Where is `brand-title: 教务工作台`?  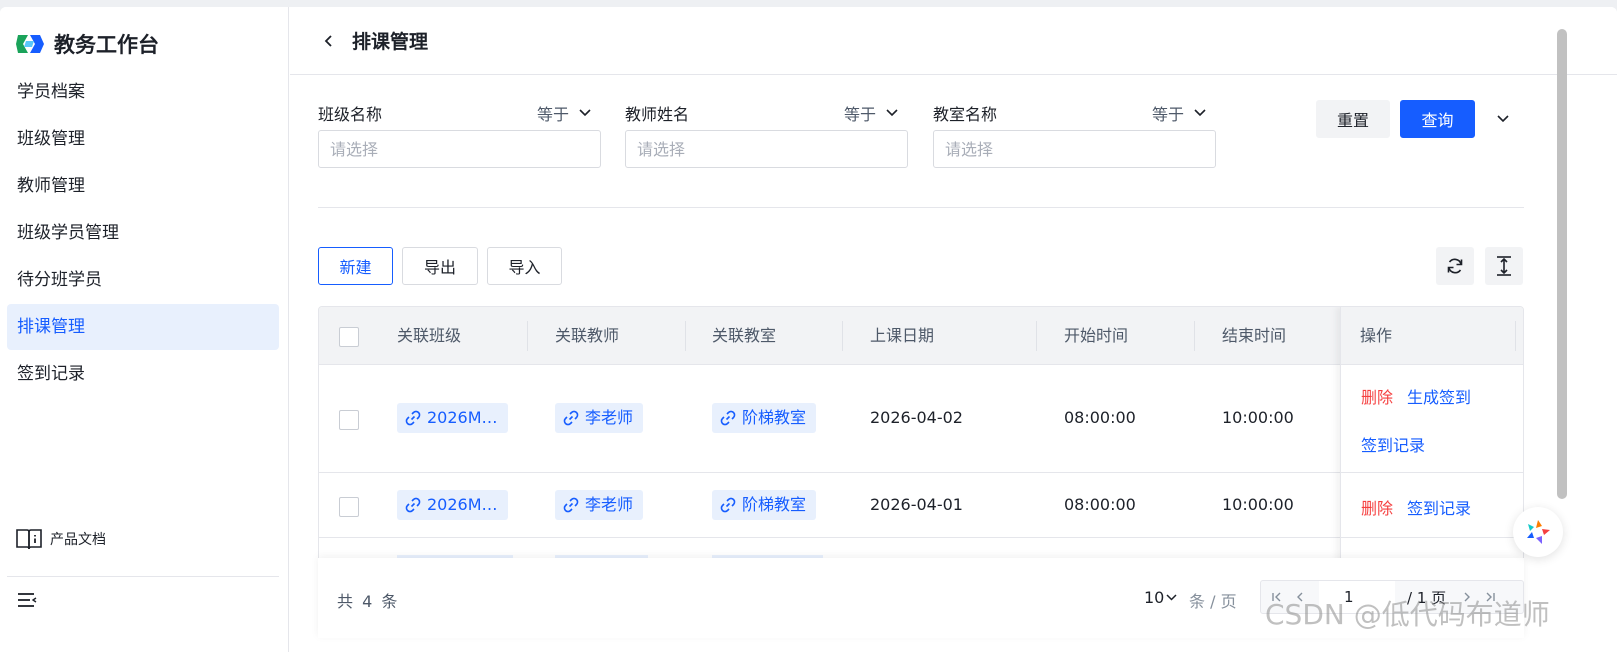
brand-title: 教务工作台 is located at coordinates (106, 45).